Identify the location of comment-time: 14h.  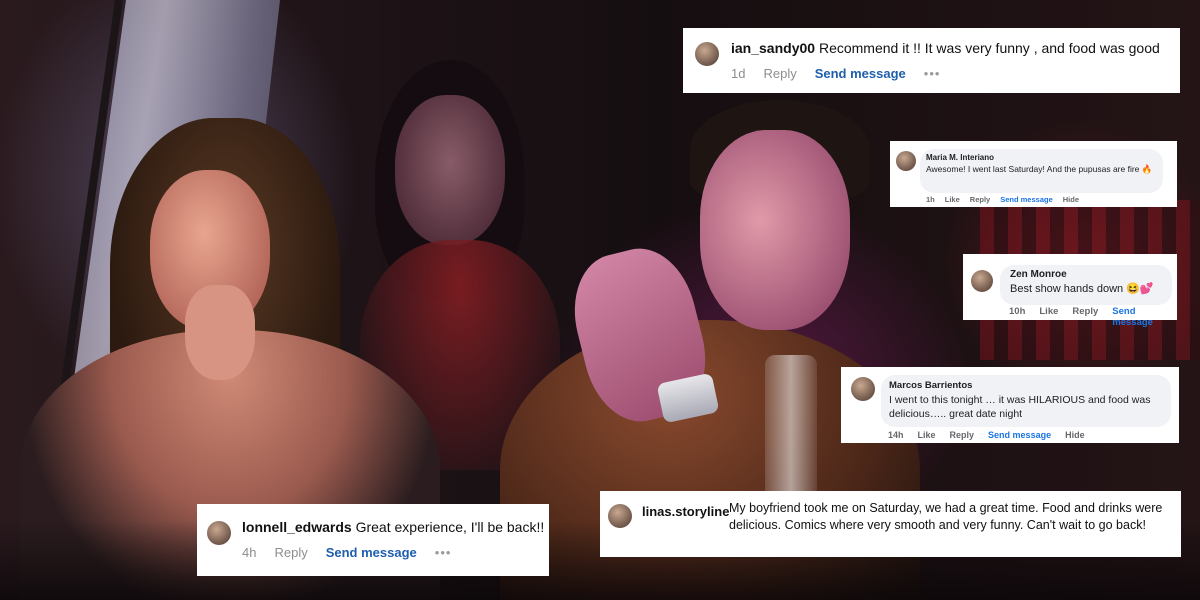
(896, 435).